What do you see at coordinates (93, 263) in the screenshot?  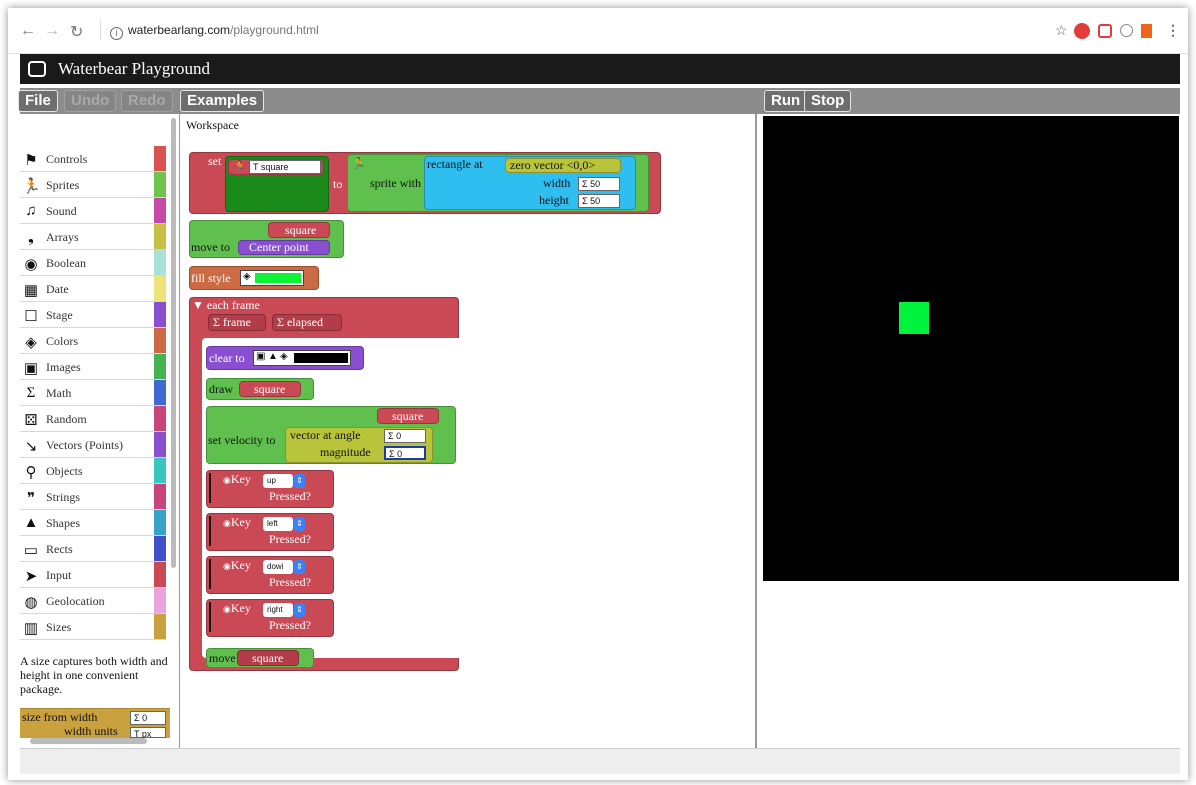 I see `category-boolean: ◉ Boolean` at bounding box center [93, 263].